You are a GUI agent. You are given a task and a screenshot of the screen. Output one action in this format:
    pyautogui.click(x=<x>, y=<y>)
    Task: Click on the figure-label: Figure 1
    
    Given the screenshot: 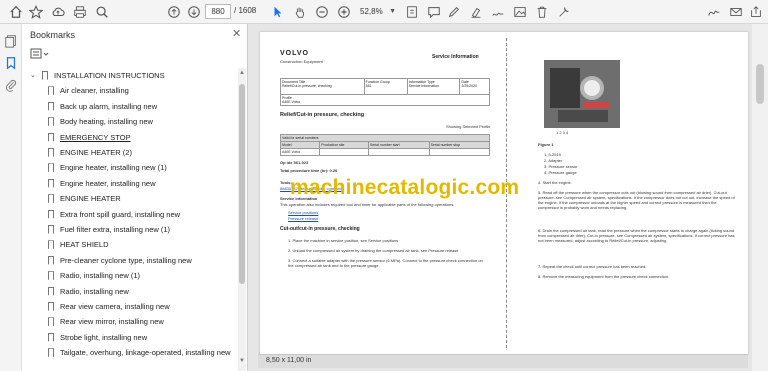 What is the action you would take?
    pyautogui.click(x=546, y=144)
    